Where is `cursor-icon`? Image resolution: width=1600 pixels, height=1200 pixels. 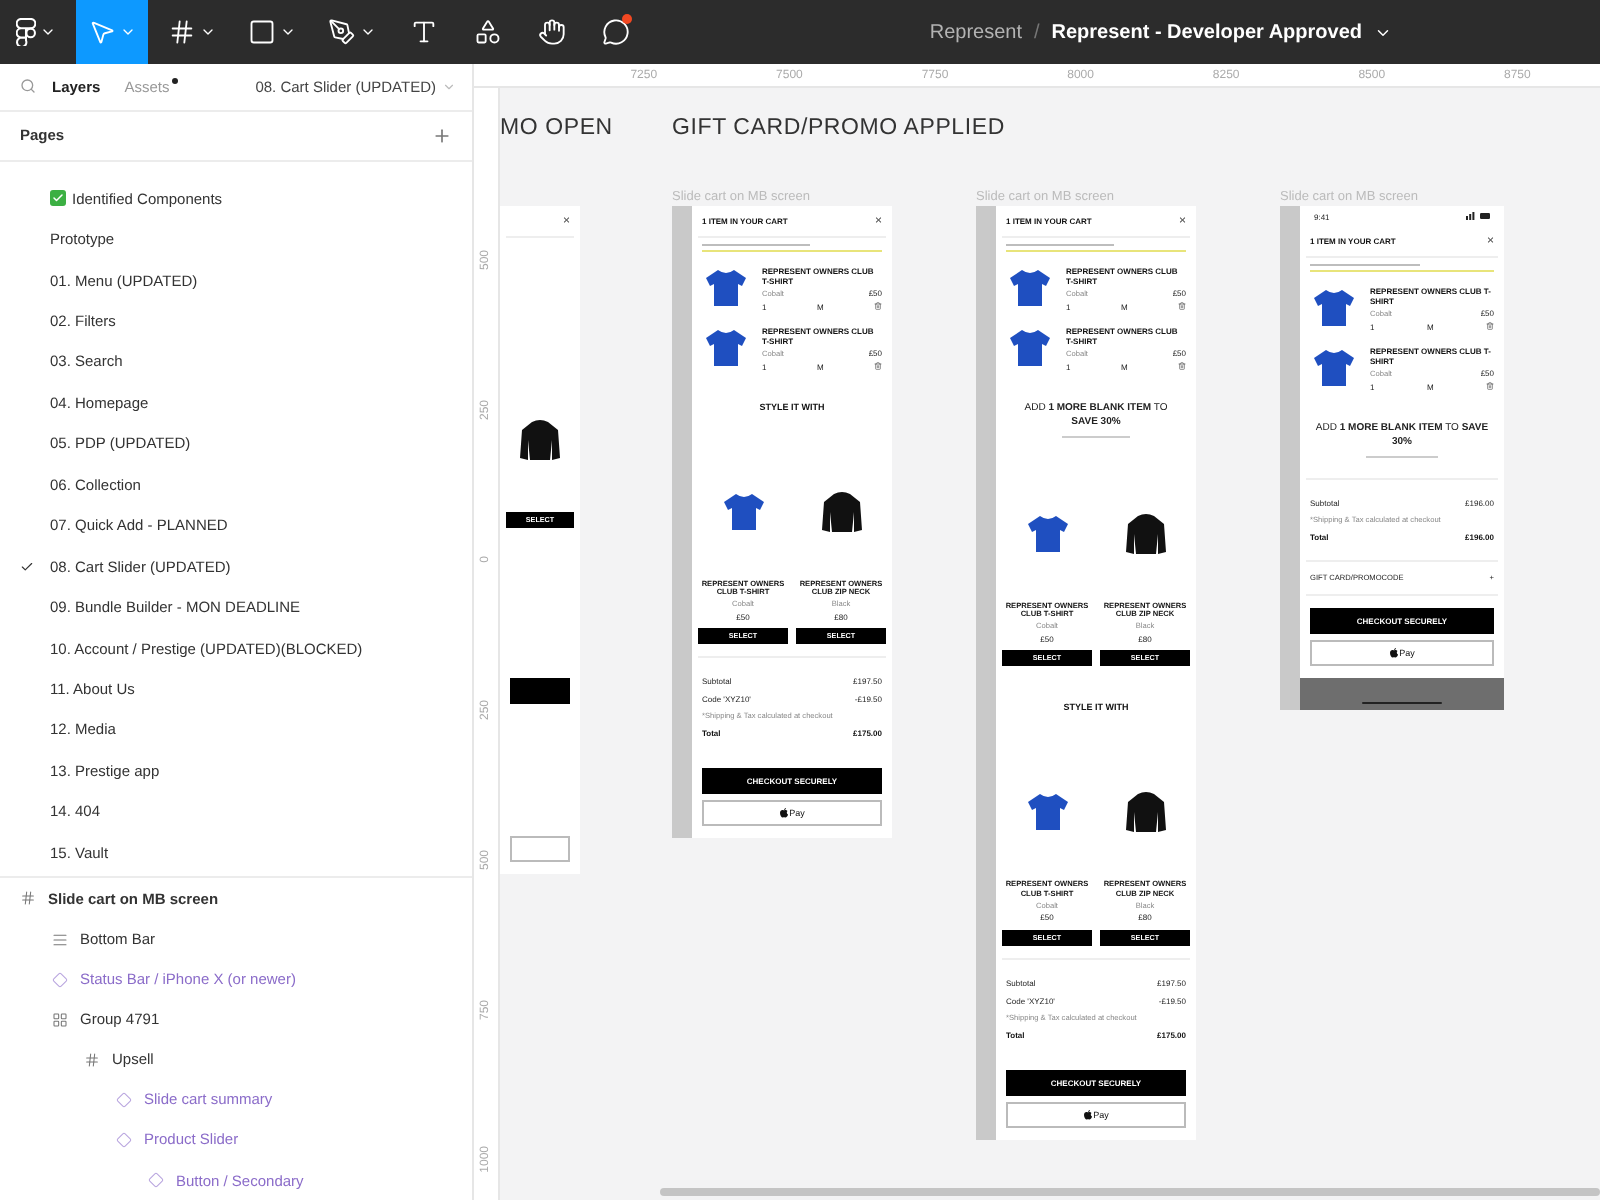
cursor-icon is located at coordinates (102, 32).